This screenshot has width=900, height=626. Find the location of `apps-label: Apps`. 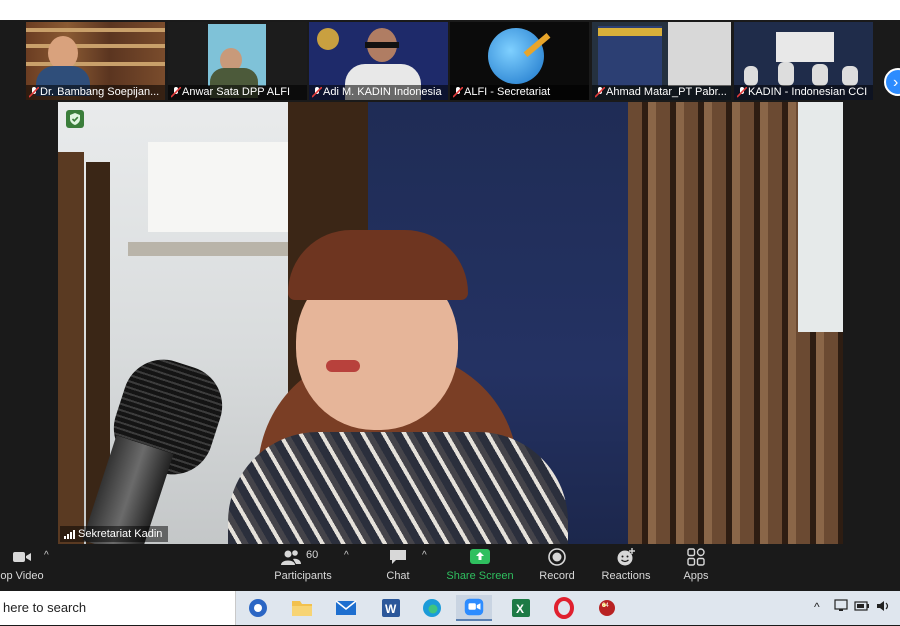

apps-label: Apps is located at coordinates (696, 576).